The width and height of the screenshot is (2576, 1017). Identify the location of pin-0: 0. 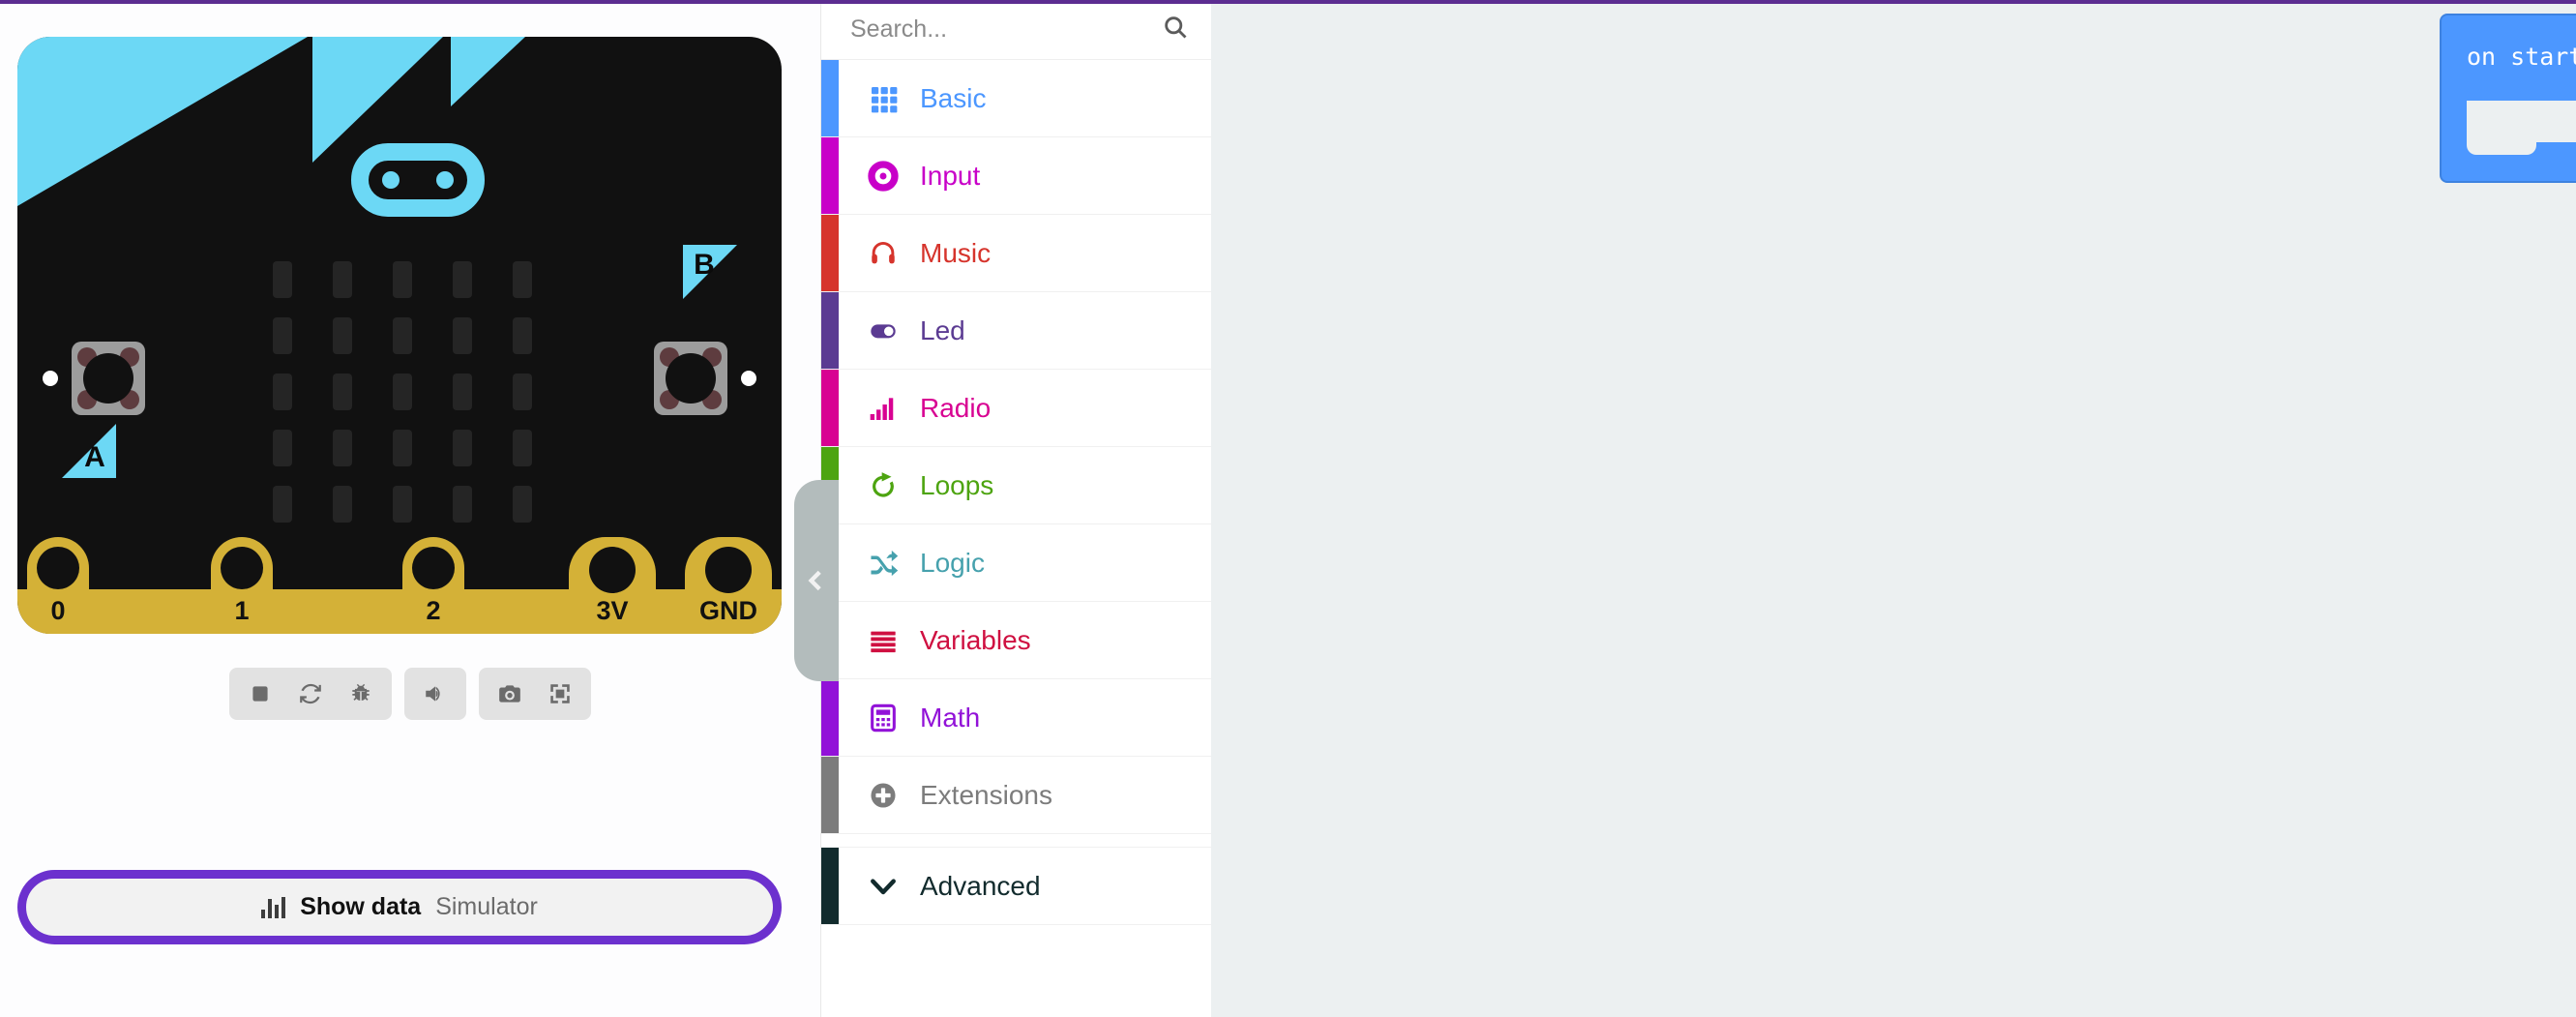
(58, 585).